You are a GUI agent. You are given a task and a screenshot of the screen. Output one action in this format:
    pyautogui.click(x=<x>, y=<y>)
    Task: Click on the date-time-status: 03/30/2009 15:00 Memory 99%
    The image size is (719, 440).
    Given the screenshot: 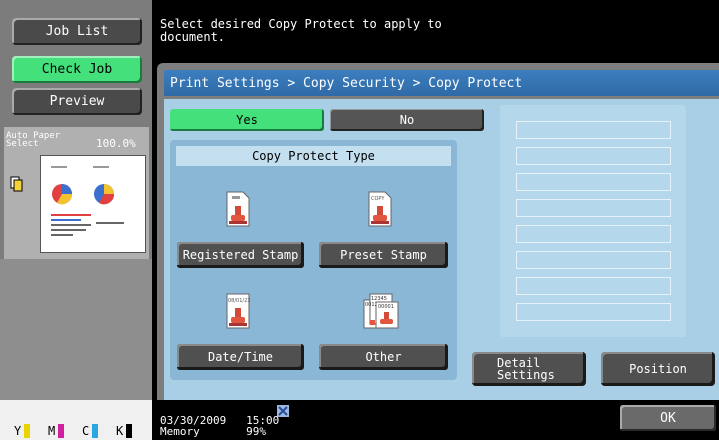 What is the action you would take?
    pyautogui.click(x=220, y=426)
    